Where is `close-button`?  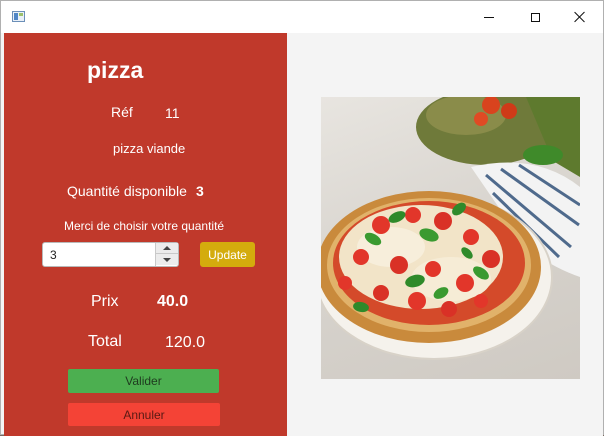 close-button is located at coordinates (580, 17).